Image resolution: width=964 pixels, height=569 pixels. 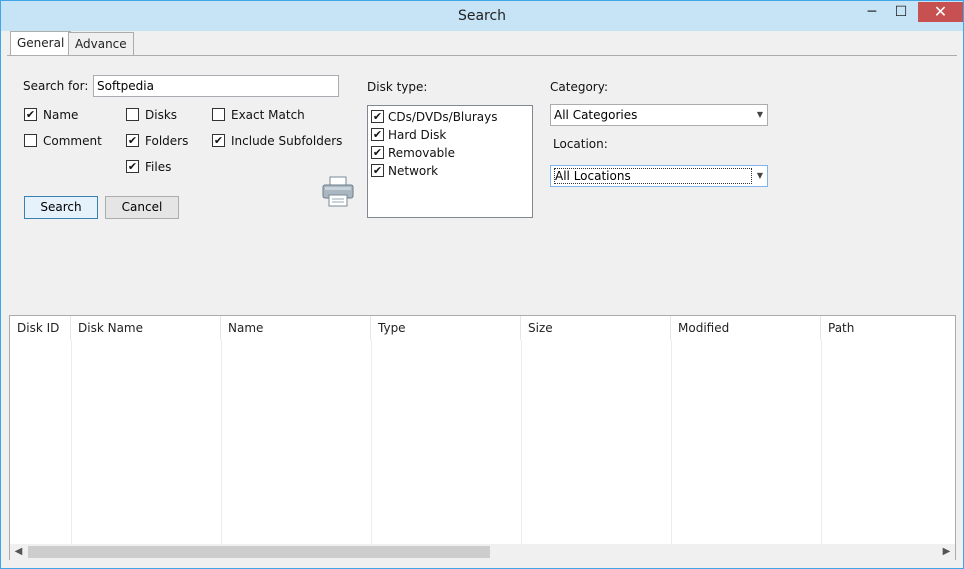 What do you see at coordinates (72, 141) in the screenshot?
I see `checkbox-comment-label: Comment` at bounding box center [72, 141].